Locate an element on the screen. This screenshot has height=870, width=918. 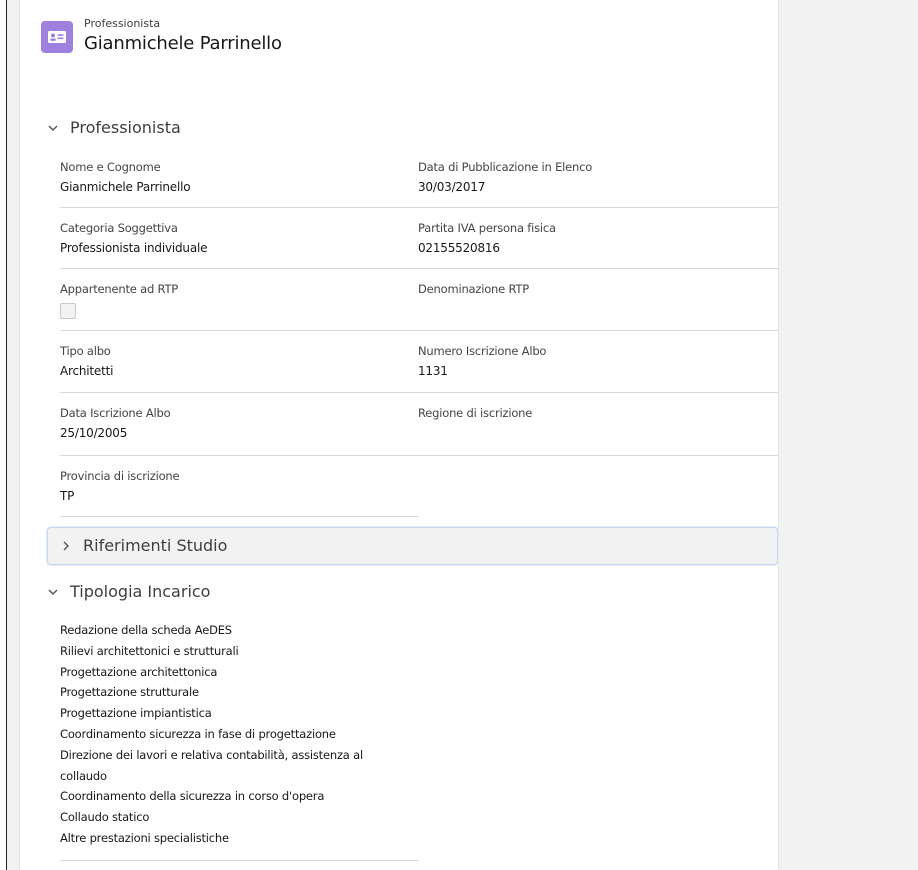
field-label: Appartenente ad RTP is located at coordinates (119, 289).